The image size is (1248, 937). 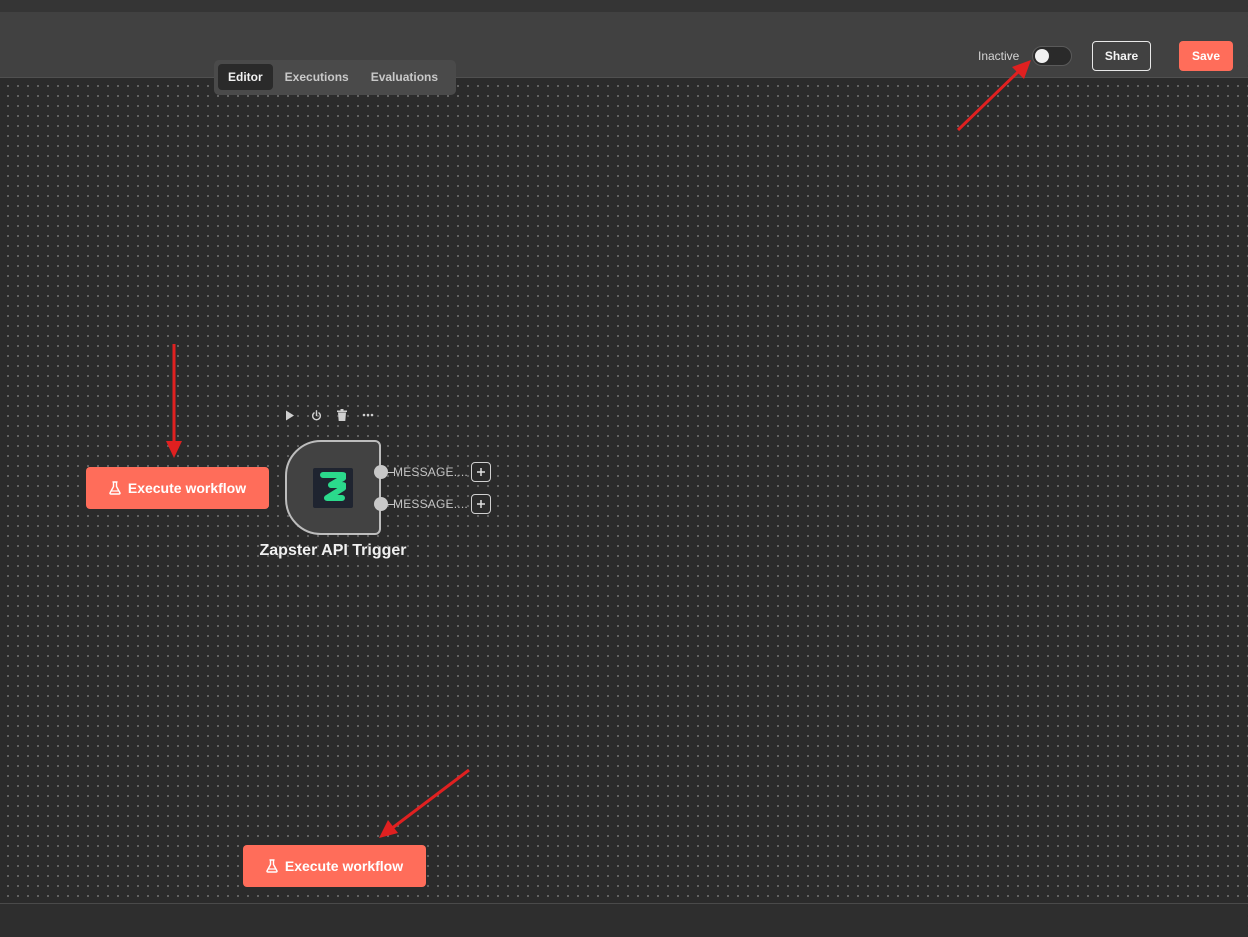 What do you see at coordinates (333, 550) in the screenshot?
I see `node-title: Zapster API Trigger` at bounding box center [333, 550].